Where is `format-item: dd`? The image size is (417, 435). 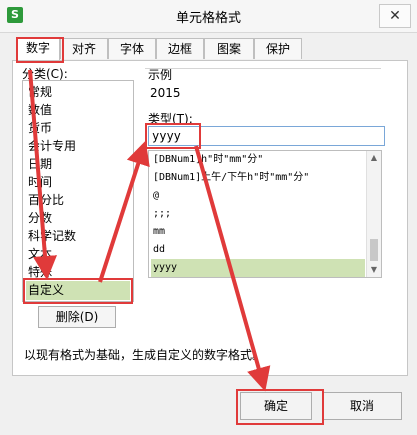 format-item: dd is located at coordinates (258, 250).